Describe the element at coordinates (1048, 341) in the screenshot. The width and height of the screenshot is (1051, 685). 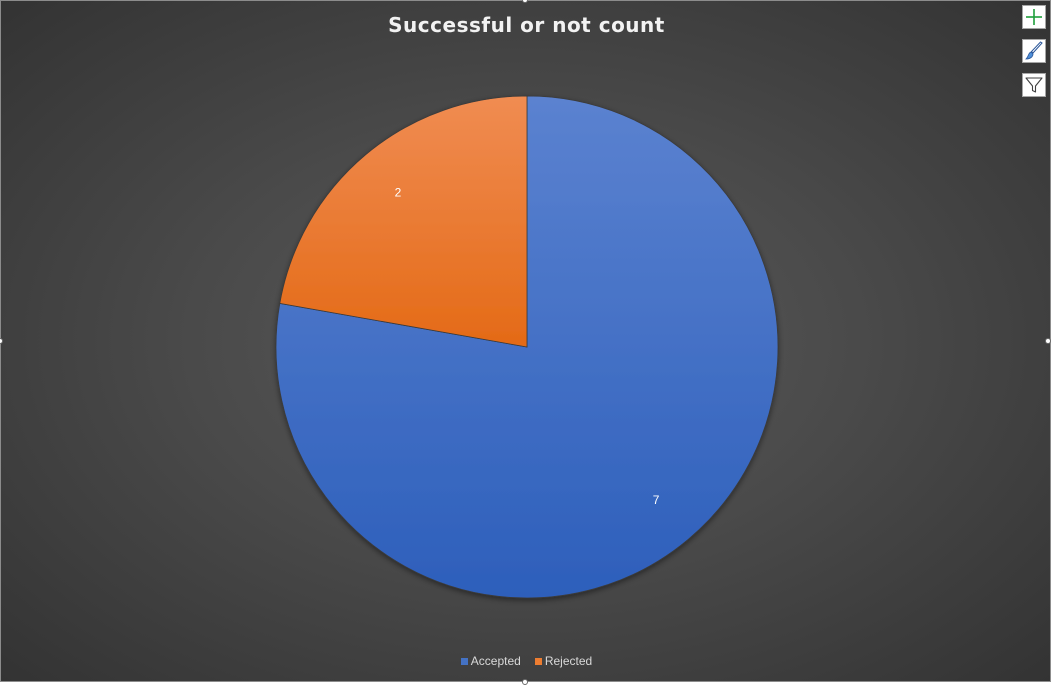
I see `resize-handle-right` at that location.